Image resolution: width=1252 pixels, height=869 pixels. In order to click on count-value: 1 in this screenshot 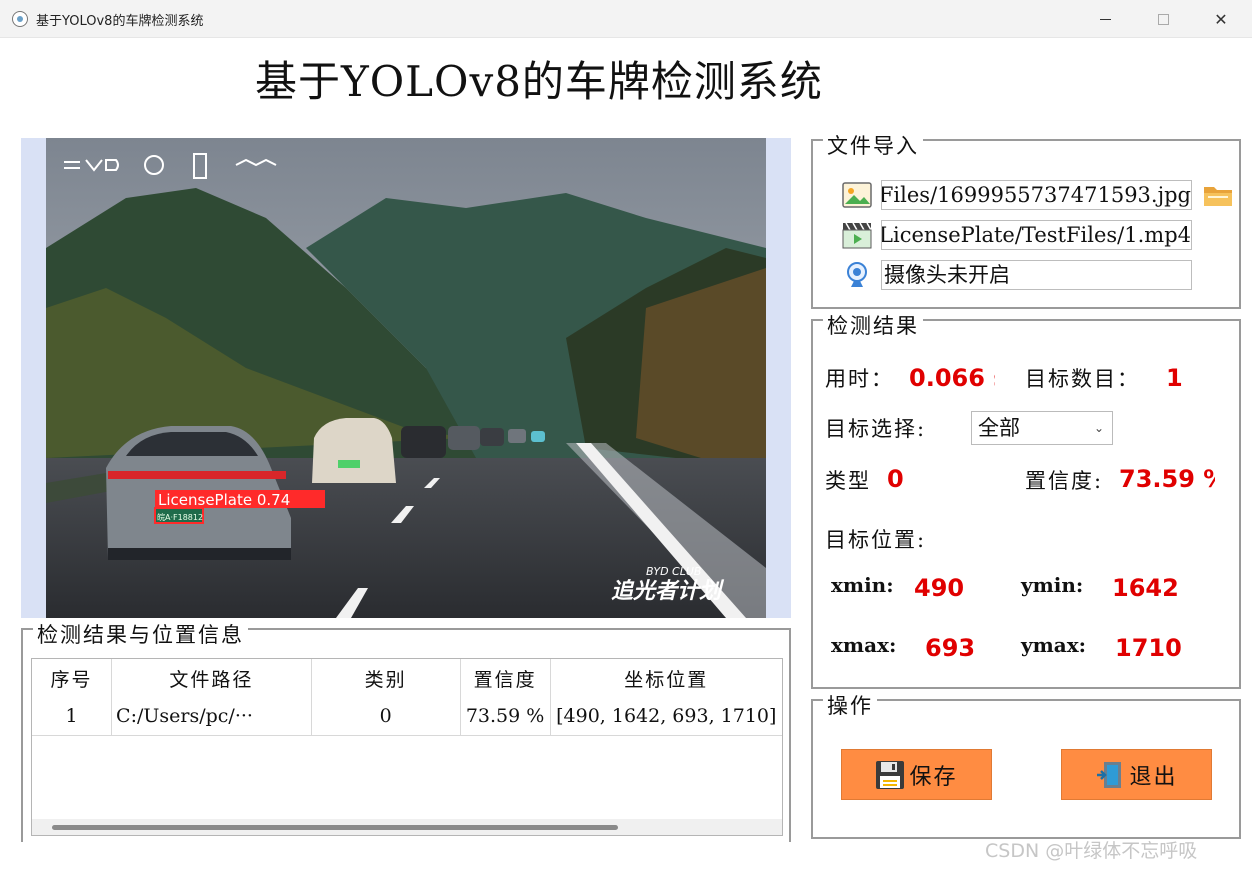, I will do `click(1174, 378)`.